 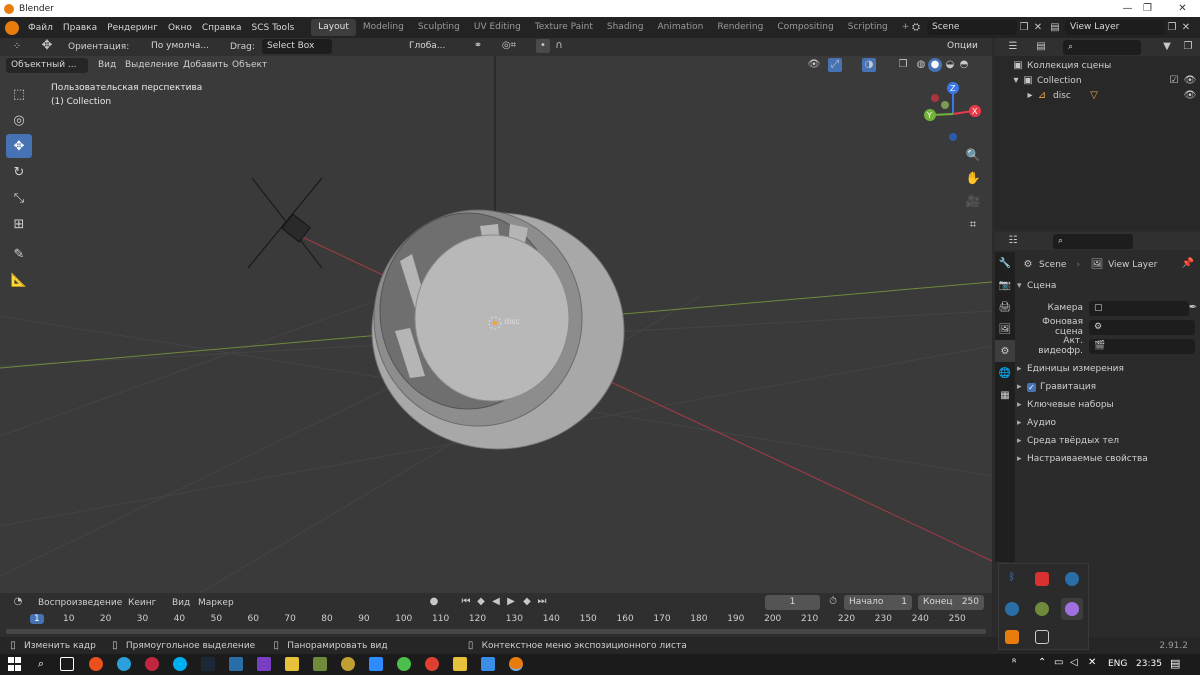 What do you see at coordinates (216, 603) in the screenshot?
I see `menu-marker: Маркер` at bounding box center [216, 603].